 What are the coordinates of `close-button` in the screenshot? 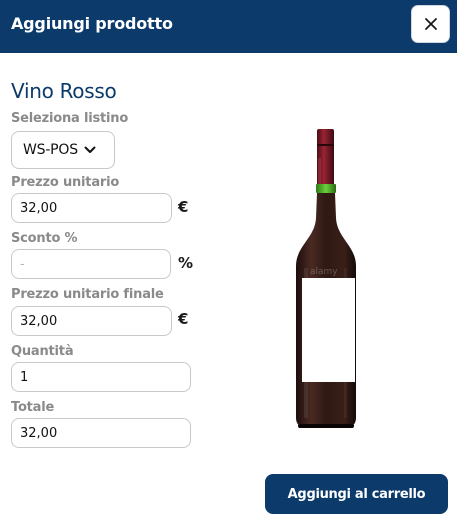 It's located at (430, 24).